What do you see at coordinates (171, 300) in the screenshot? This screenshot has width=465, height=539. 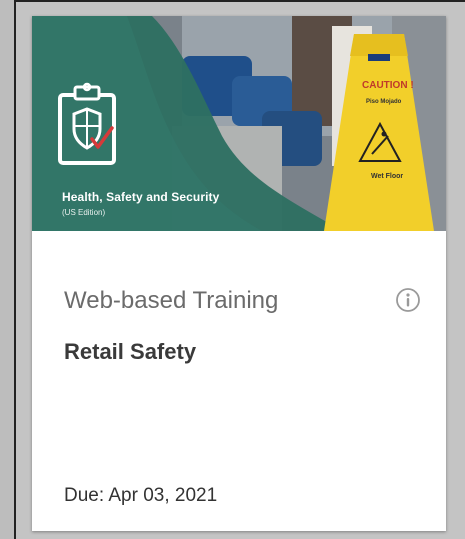 I see `training-type-label: Web-based Training` at bounding box center [171, 300].